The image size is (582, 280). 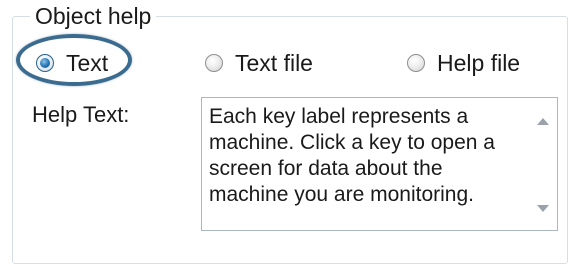 What do you see at coordinates (274, 63) in the screenshot?
I see `radio-text-file-label: Text file` at bounding box center [274, 63].